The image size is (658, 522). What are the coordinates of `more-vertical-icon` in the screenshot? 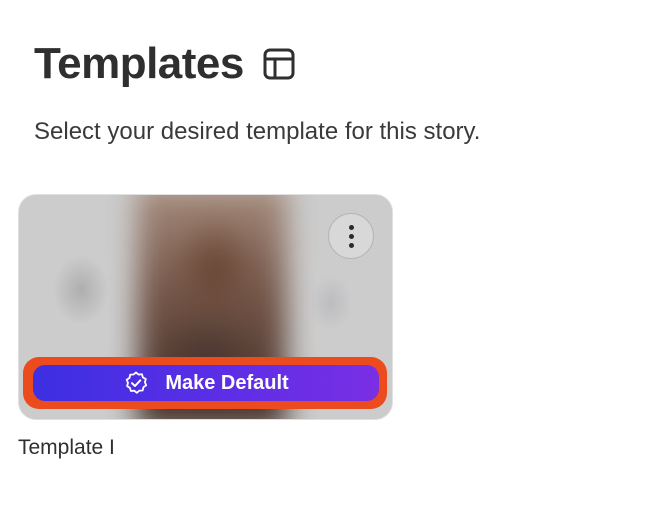 It's located at (351, 236).